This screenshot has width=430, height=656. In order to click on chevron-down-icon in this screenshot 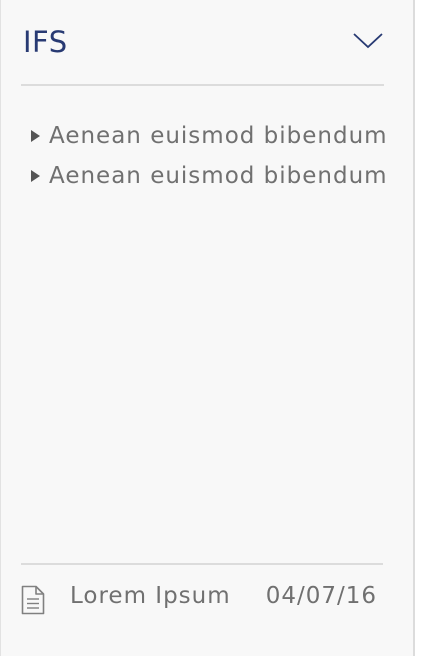, I will do `click(368, 41)`.